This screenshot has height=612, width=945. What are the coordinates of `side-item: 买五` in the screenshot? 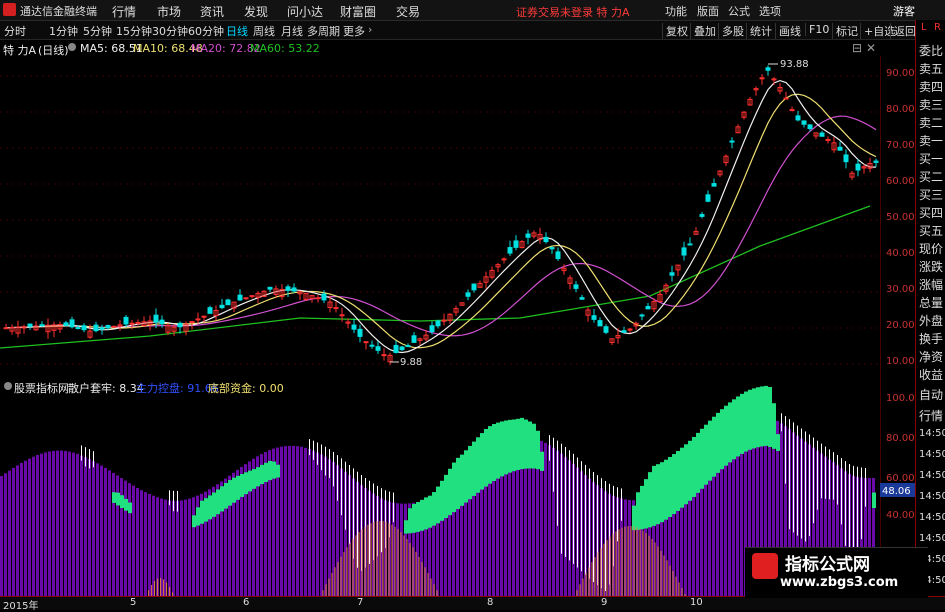 It's located at (931, 230).